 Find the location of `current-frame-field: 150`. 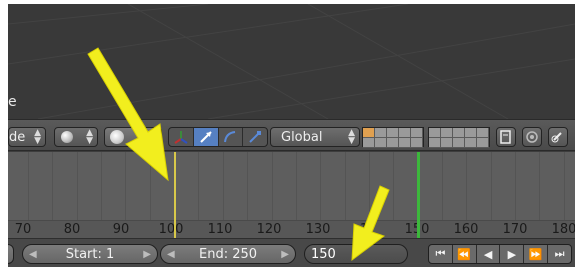

current-frame-field: 150 is located at coordinates (356, 254).